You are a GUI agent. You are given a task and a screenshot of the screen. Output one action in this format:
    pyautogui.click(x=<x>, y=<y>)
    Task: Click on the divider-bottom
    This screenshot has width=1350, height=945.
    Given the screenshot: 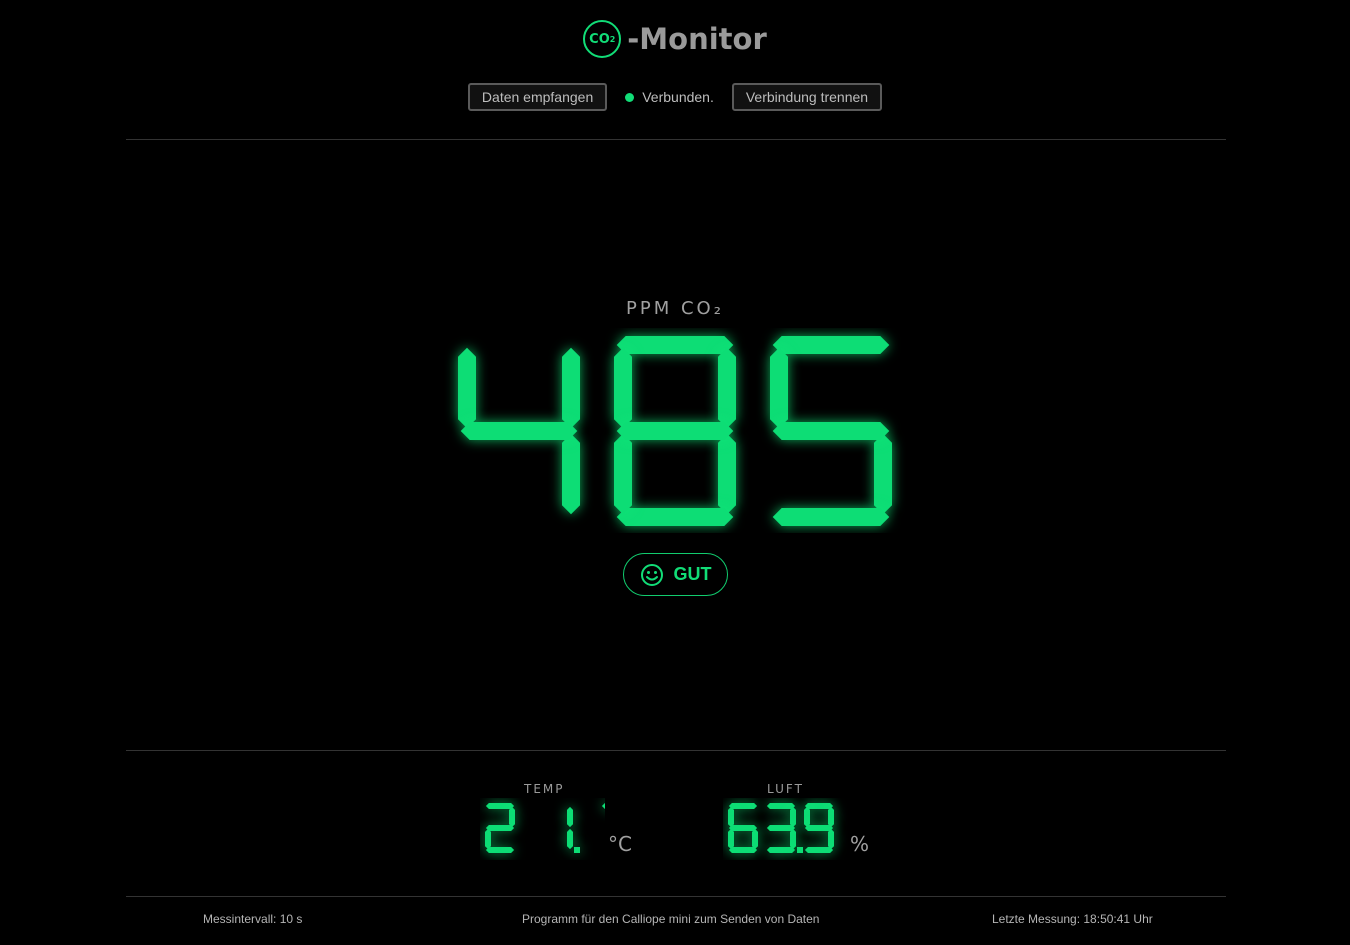 What is the action you would take?
    pyautogui.click(x=676, y=896)
    